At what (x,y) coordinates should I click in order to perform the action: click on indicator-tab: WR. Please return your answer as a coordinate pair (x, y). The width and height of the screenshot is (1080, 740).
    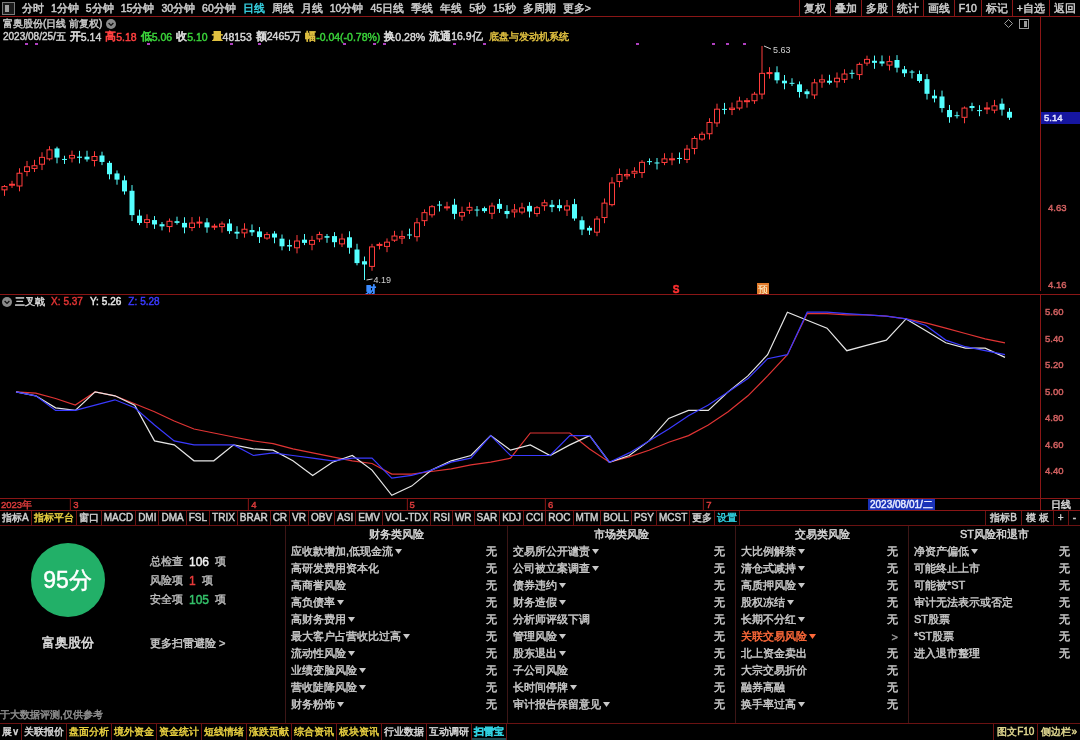
    Looking at the image, I should click on (463, 518).